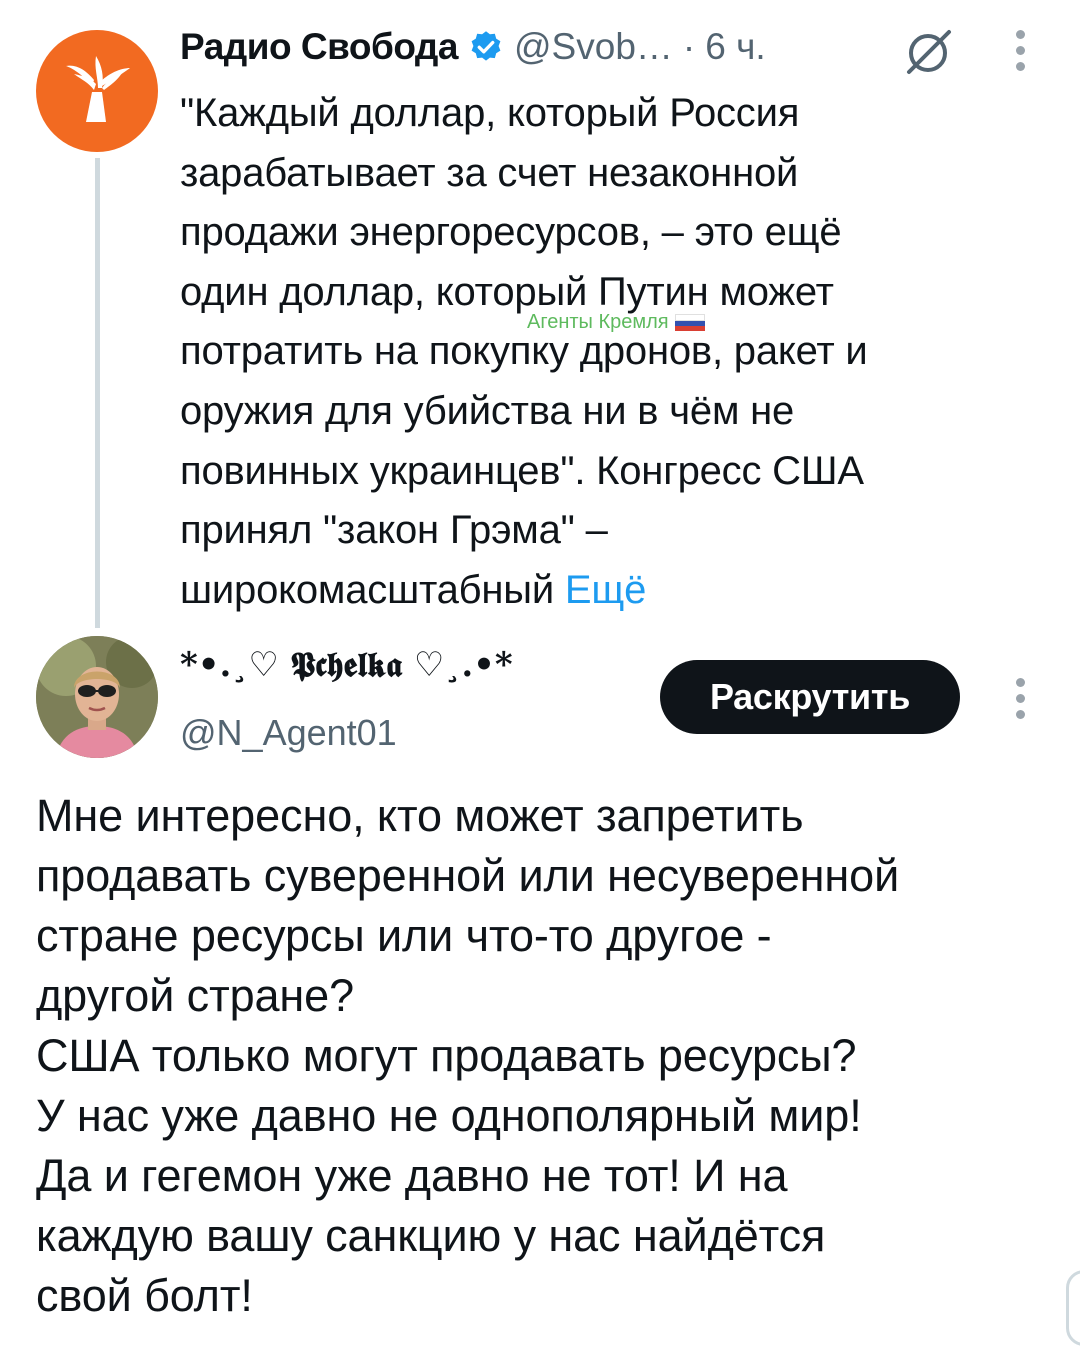 This screenshot has height=1346, width=1080. I want to click on russia-flag-icon, so click(689, 322).